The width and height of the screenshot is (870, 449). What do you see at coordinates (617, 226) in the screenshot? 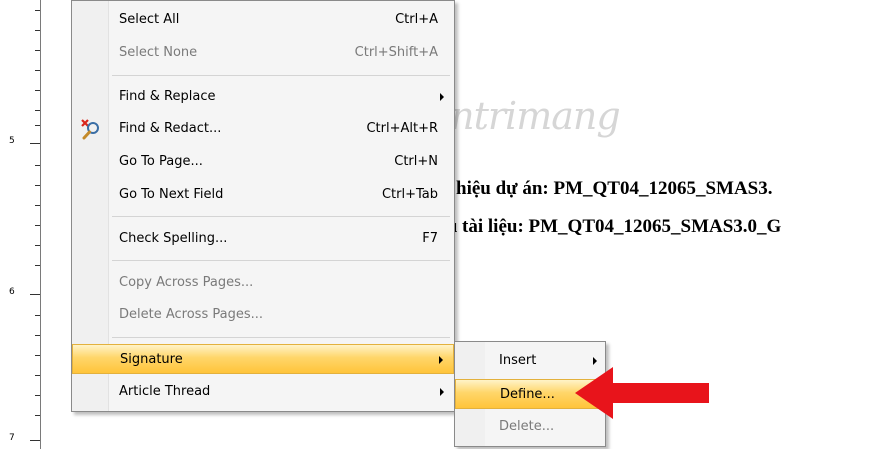
I see `document-line-doc-code: ı tài liệu: PM_QT04_12065_SMAS3.0_G` at bounding box center [617, 226].